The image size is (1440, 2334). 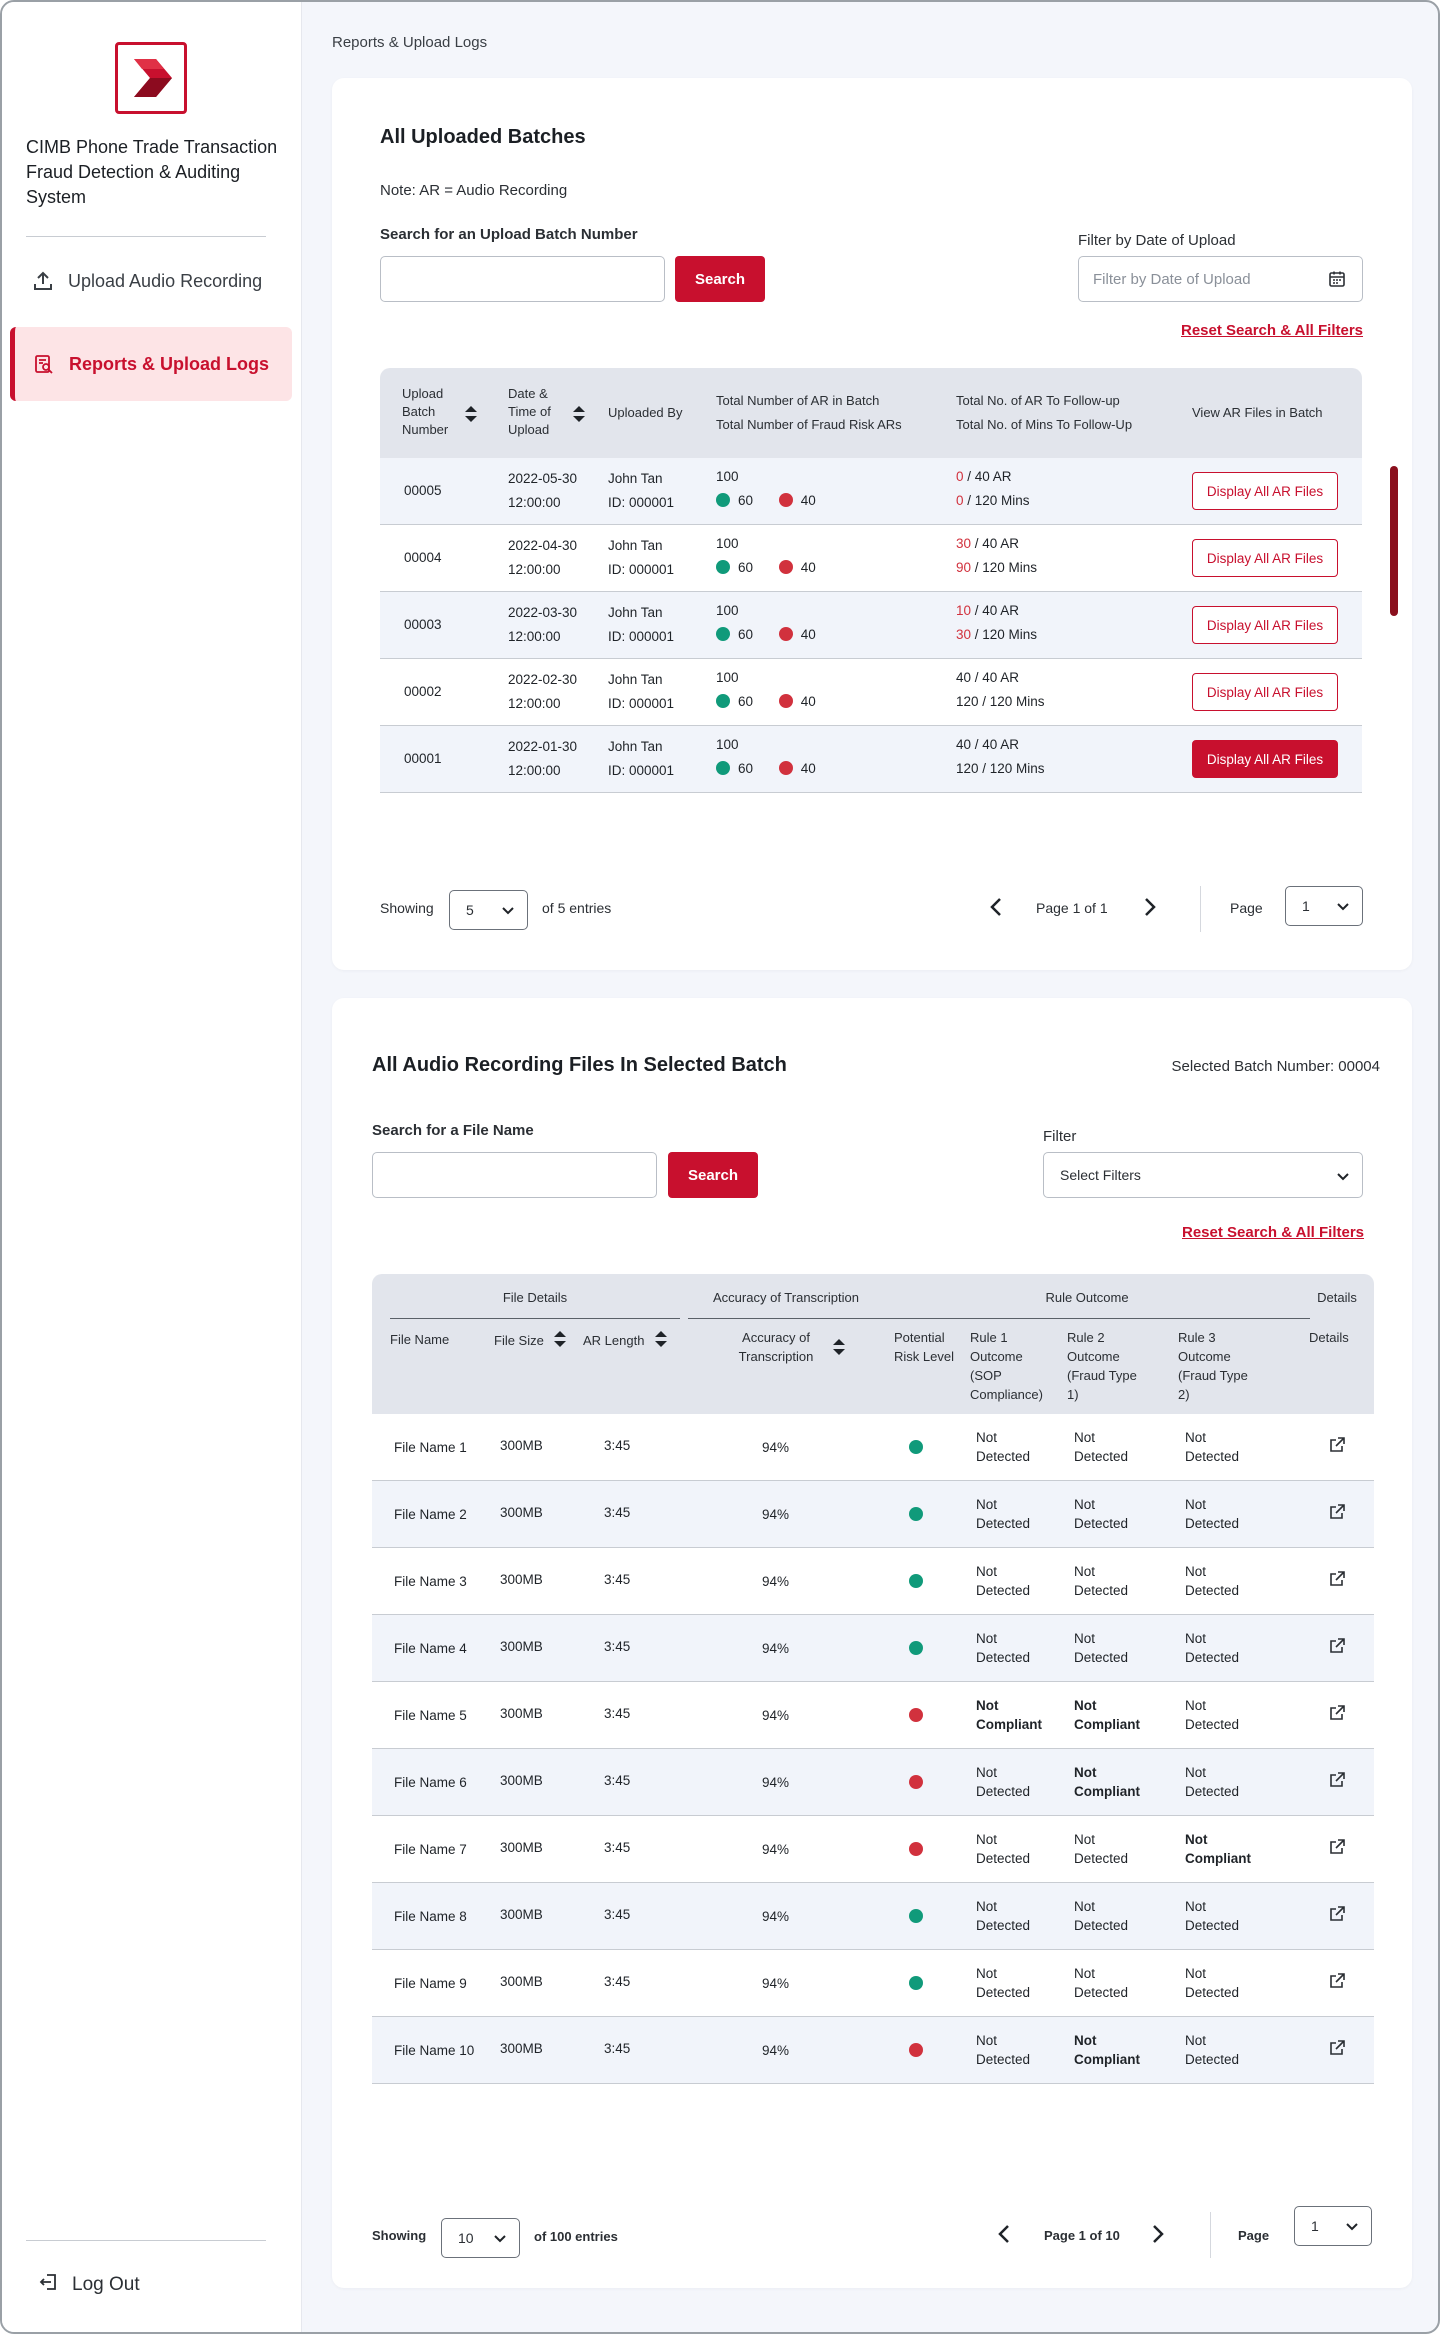 What do you see at coordinates (987, 544) in the screenshot?
I see `followup-ar: 30 / 40 AR` at bounding box center [987, 544].